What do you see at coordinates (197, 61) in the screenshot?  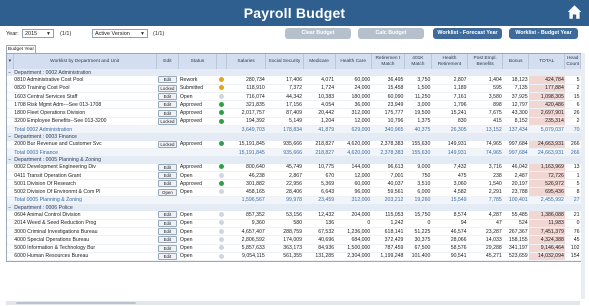 I see `column-header: Status` at bounding box center [197, 61].